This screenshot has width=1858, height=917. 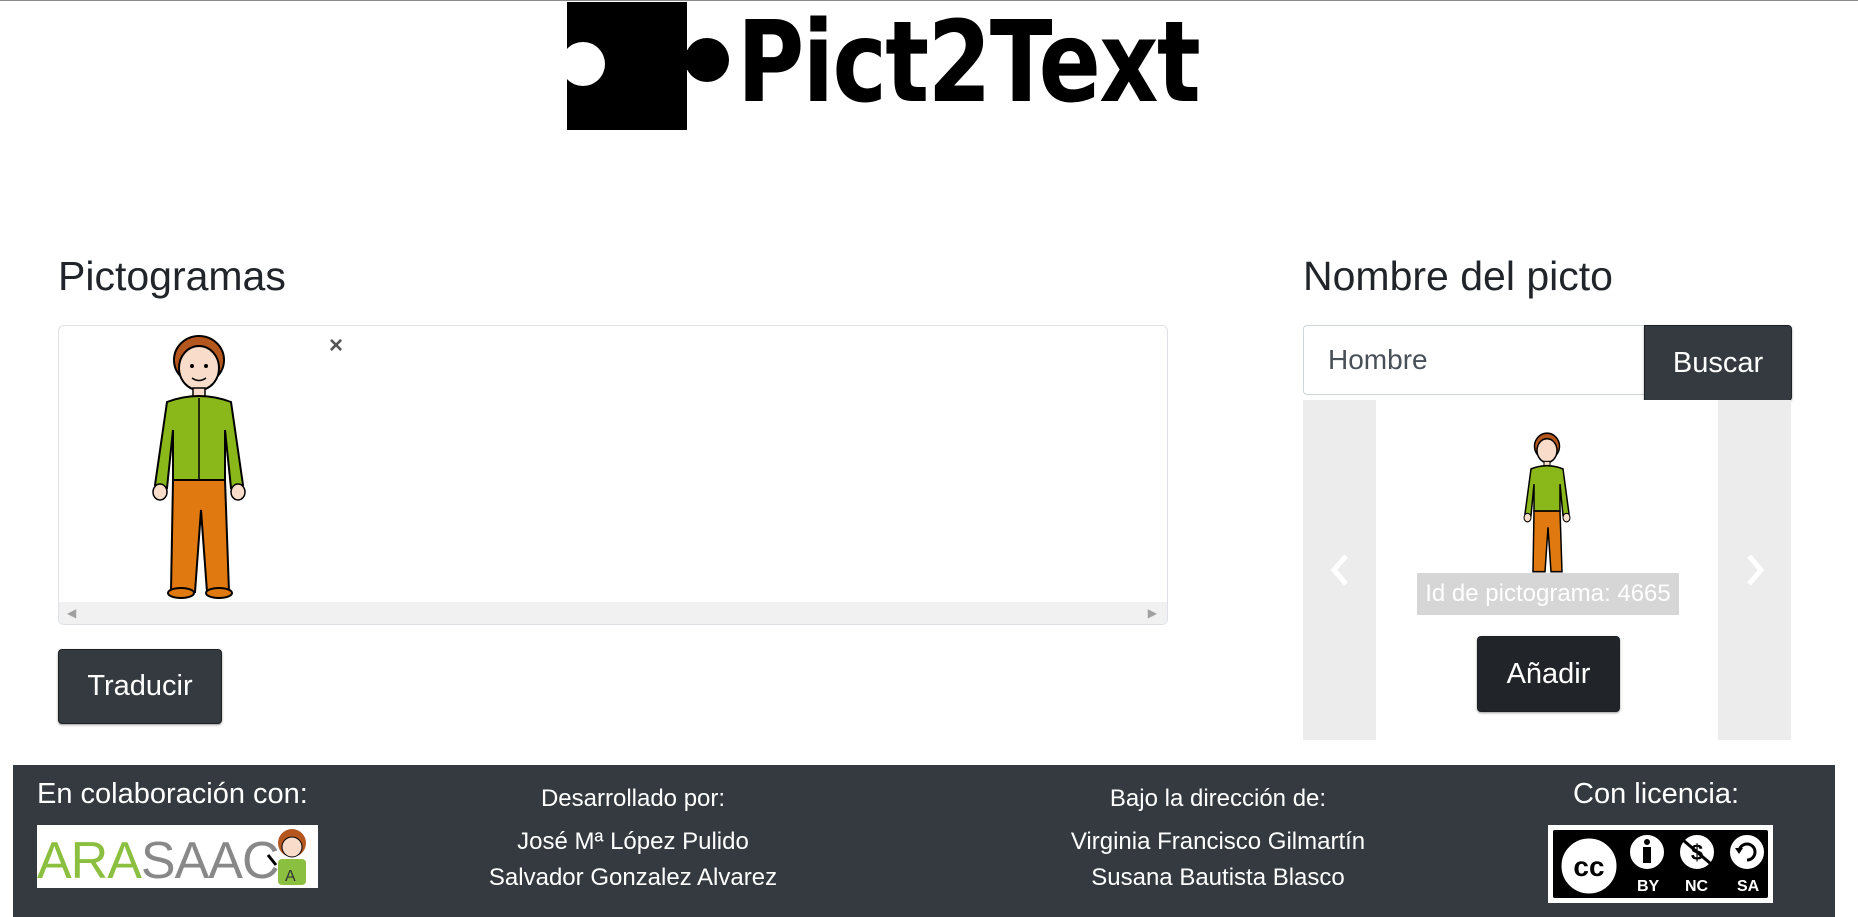 What do you see at coordinates (633, 798) in the screenshot?
I see `developed-title: Desarrollado por:` at bounding box center [633, 798].